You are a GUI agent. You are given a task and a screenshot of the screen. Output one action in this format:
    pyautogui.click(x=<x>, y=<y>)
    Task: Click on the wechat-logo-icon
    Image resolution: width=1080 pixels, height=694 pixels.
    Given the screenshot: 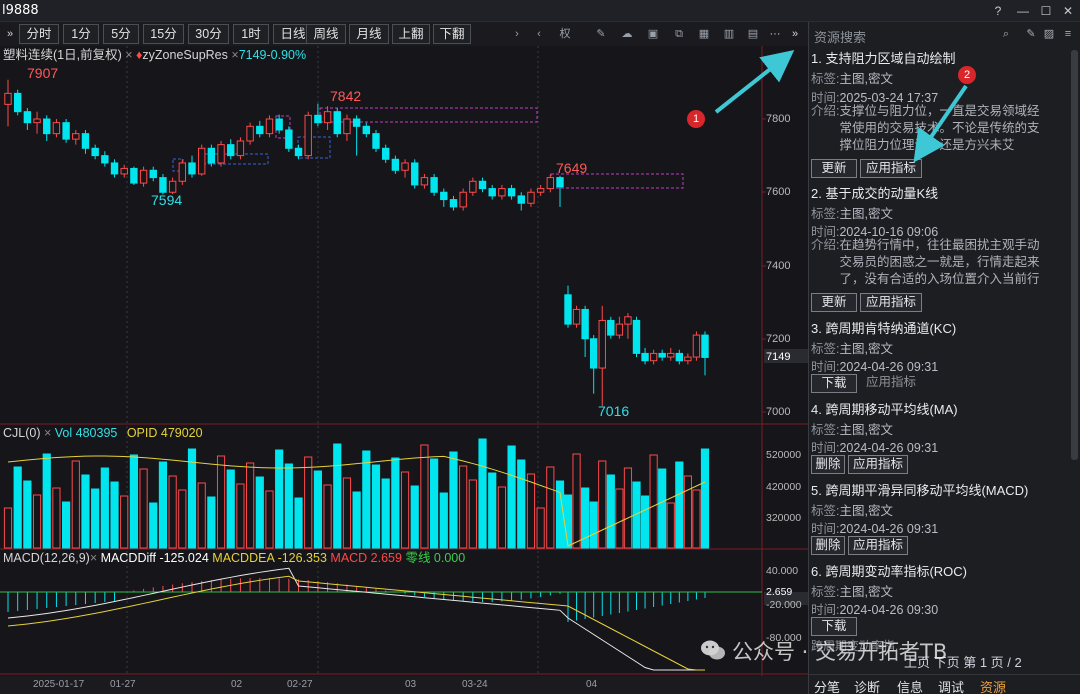 What is the action you would take?
    pyautogui.click(x=713, y=650)
    